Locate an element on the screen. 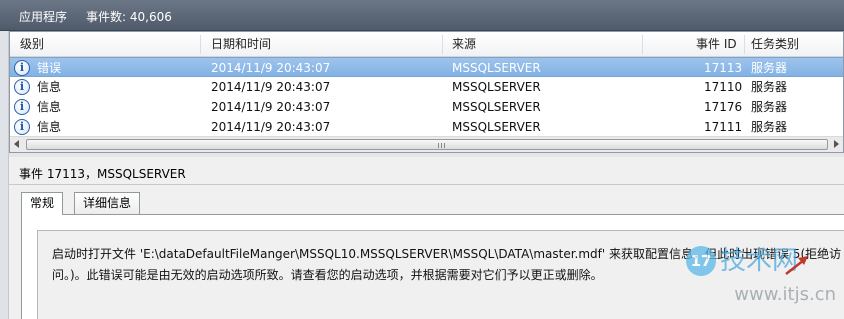 The width and height of the screenshot is (844, 319). column-event-id: 事件 ID is located at coordinates (716, 44).